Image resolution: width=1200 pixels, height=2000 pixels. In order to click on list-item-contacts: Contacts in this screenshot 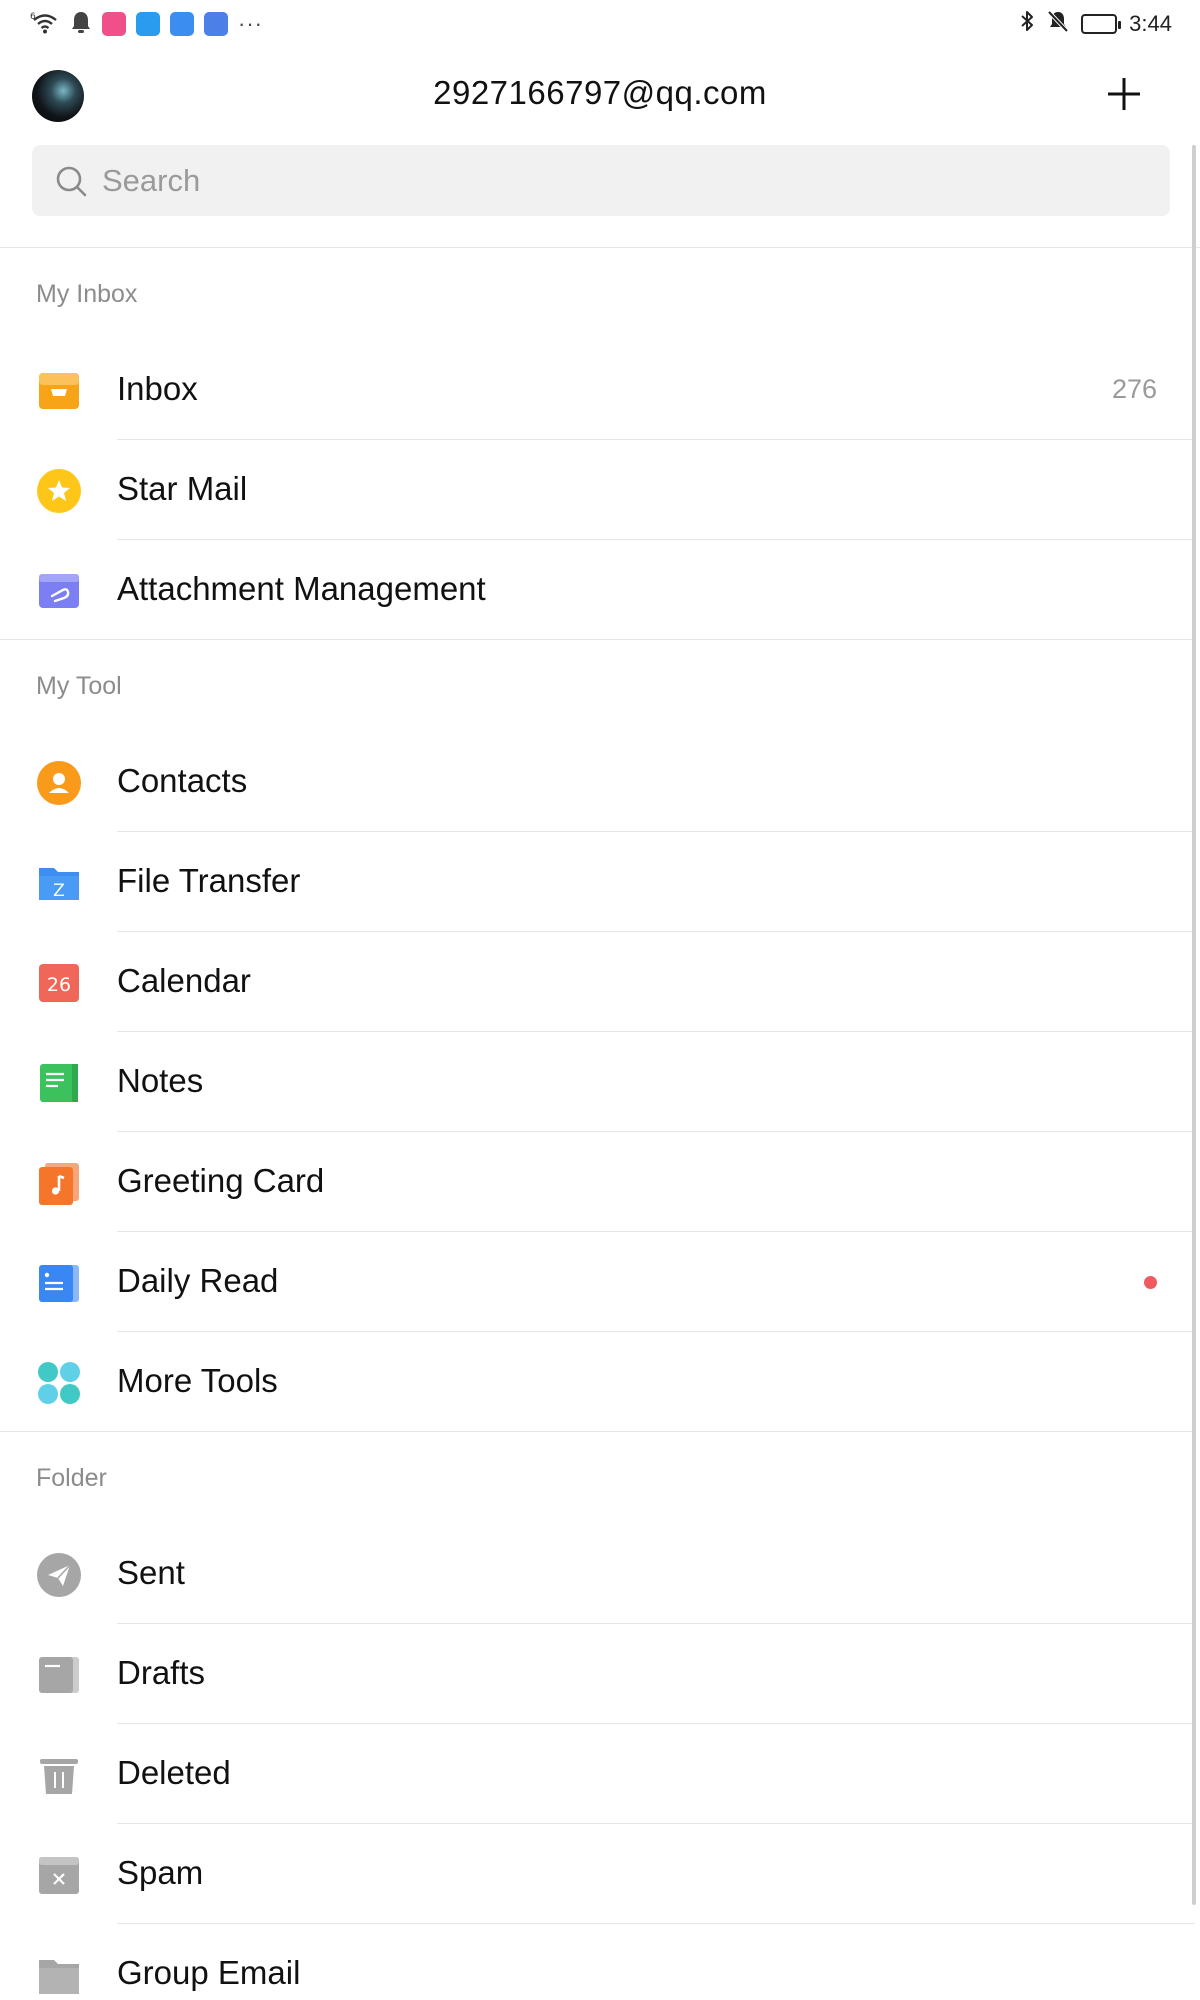, I will do `click(597, 782)`.